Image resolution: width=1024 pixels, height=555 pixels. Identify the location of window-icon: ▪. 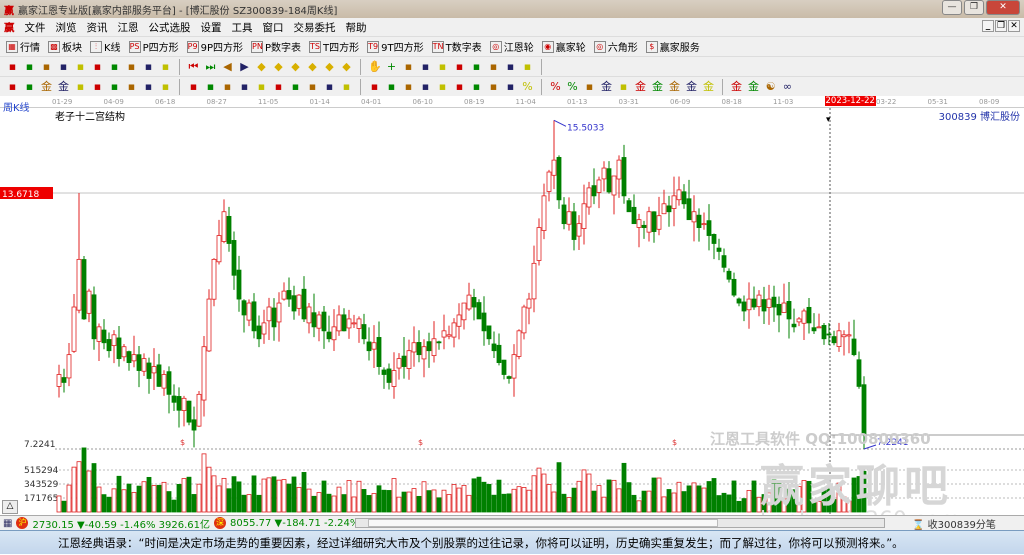
(510, 67).